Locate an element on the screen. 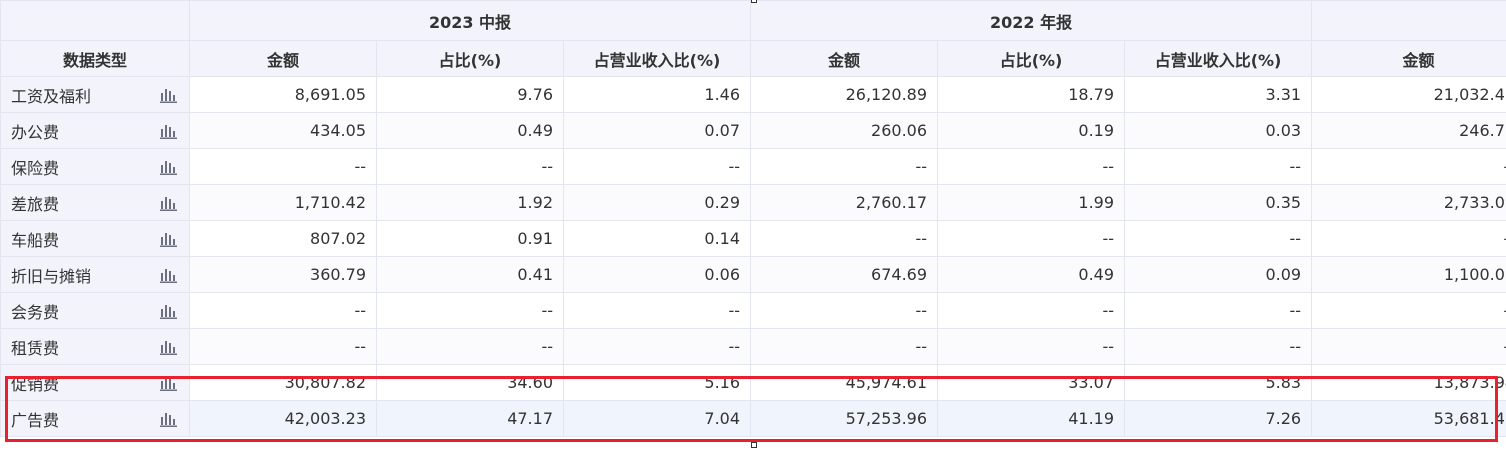 The width and height of the screenshot is (1506, 450). header-2023-amount: 金额 is located at coordinates (283, 58).